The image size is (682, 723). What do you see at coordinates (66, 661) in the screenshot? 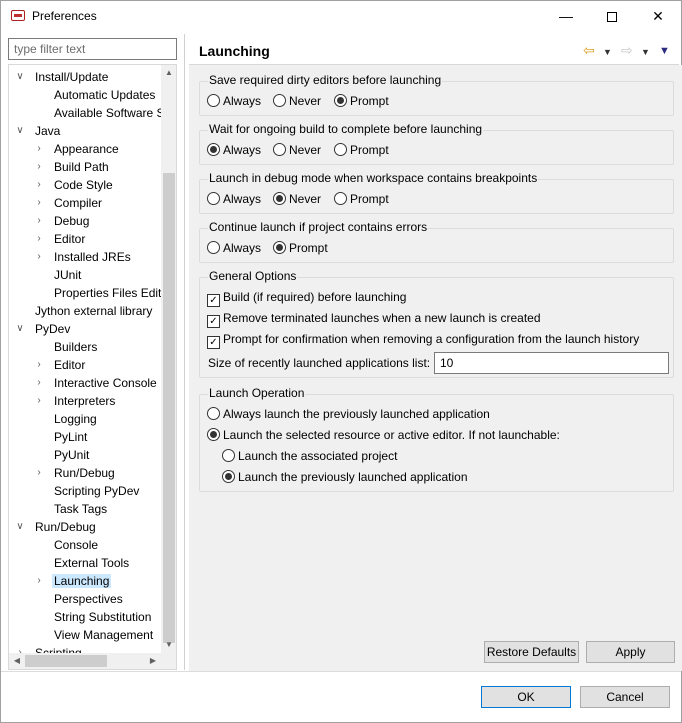
I see `horizontal-scroll-thumb` at bounding box center [66, 661].